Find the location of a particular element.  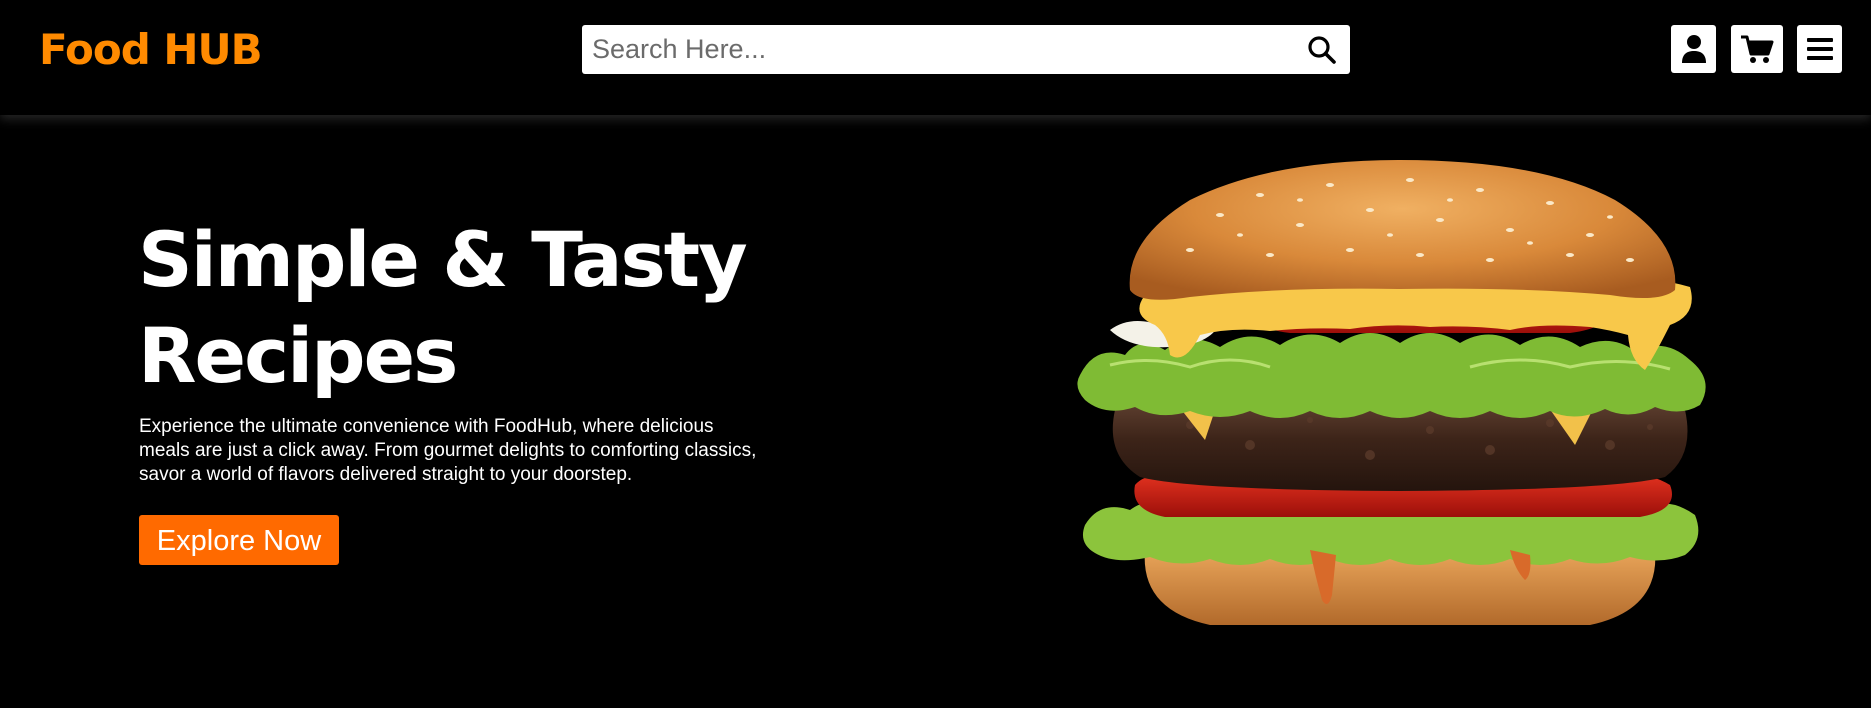

search-icon is located at coordinates (1322, 50).